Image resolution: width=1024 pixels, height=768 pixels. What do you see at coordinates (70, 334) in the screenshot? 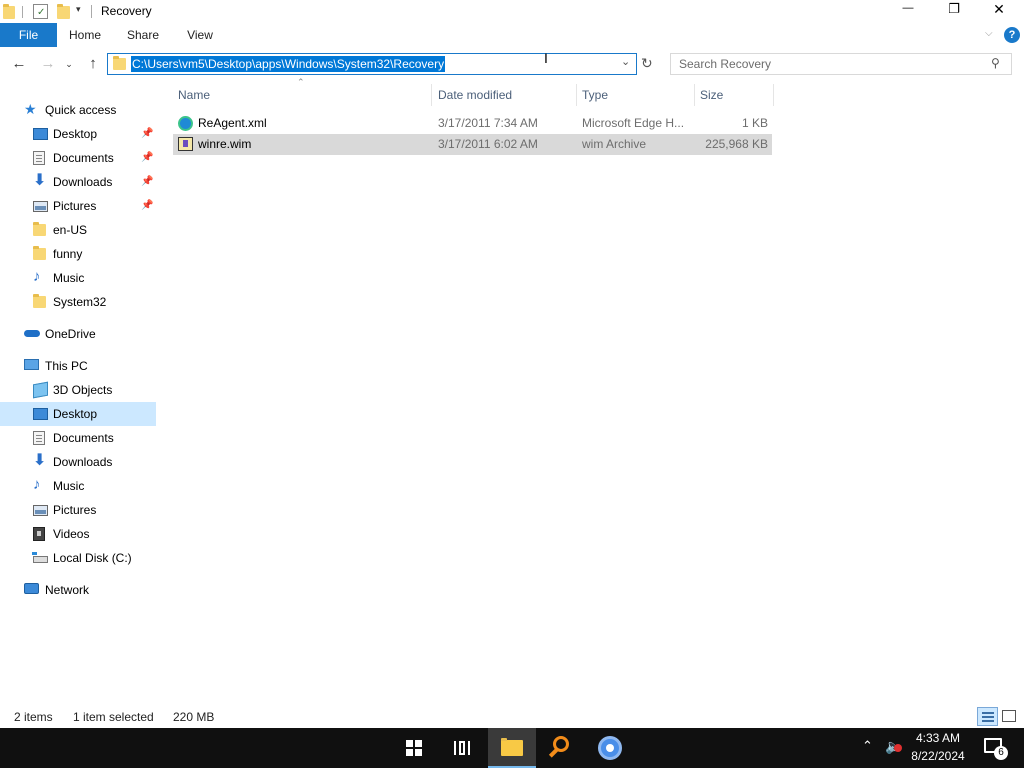
I see `sidebar-item-label: OneDrive` at bounding box center [70, 334].